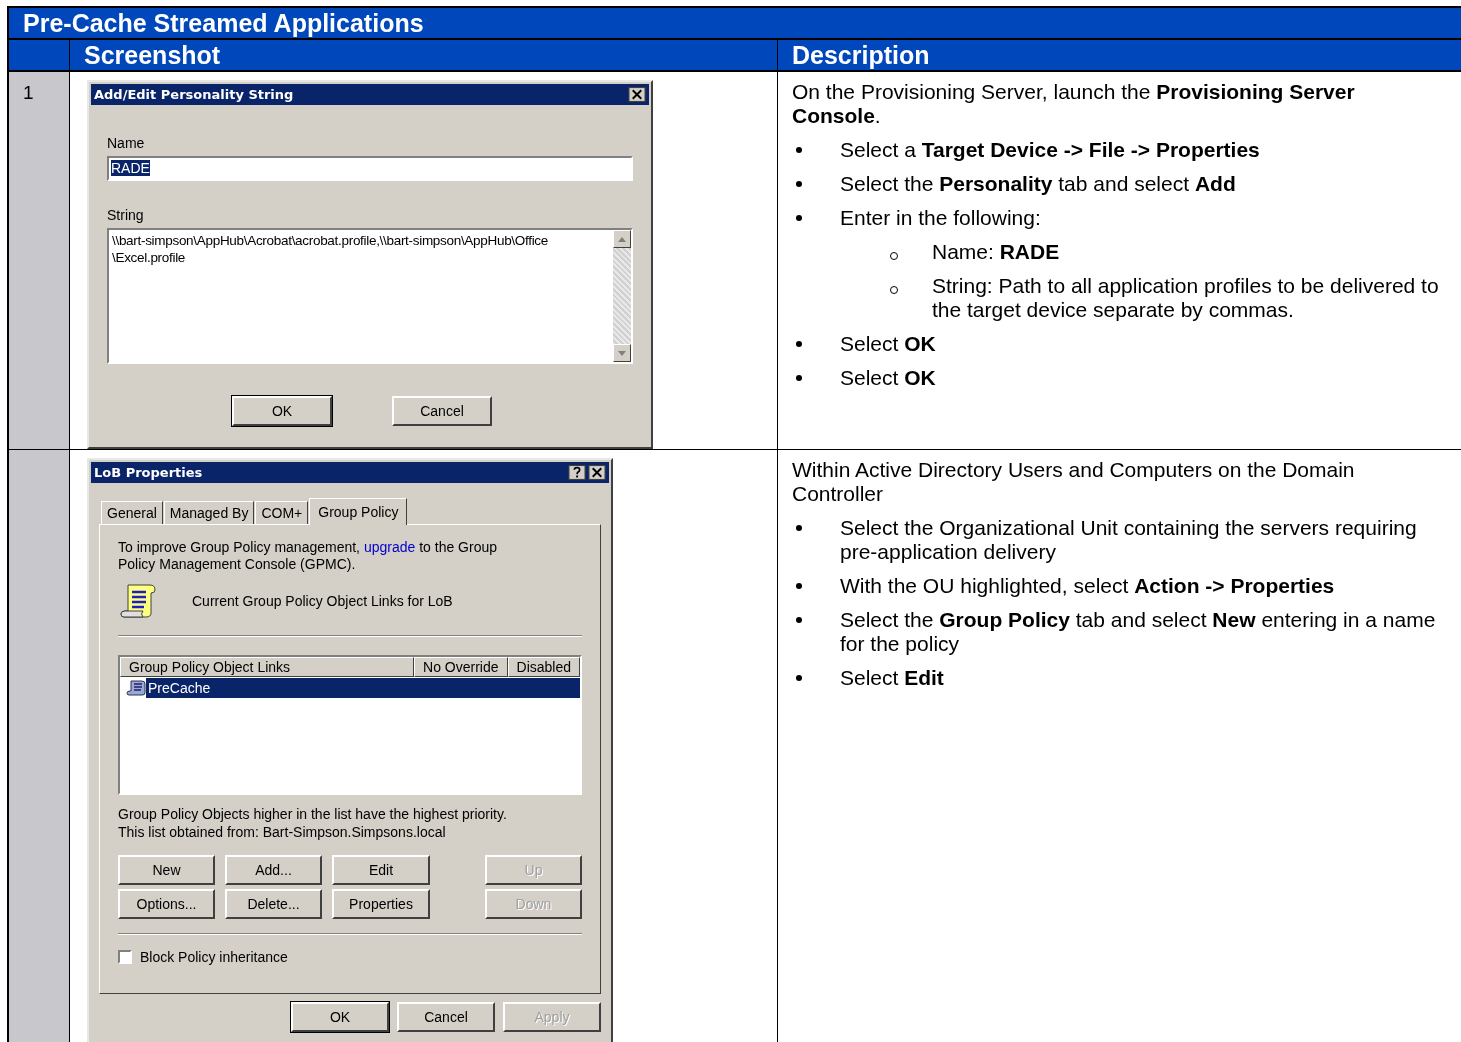 This screenshot has width=1461, height=1042. Describe the element at coordinates (735, 24) in the screenshot. I see `table-title: Pre-Cache Streamed Applications` at that location.